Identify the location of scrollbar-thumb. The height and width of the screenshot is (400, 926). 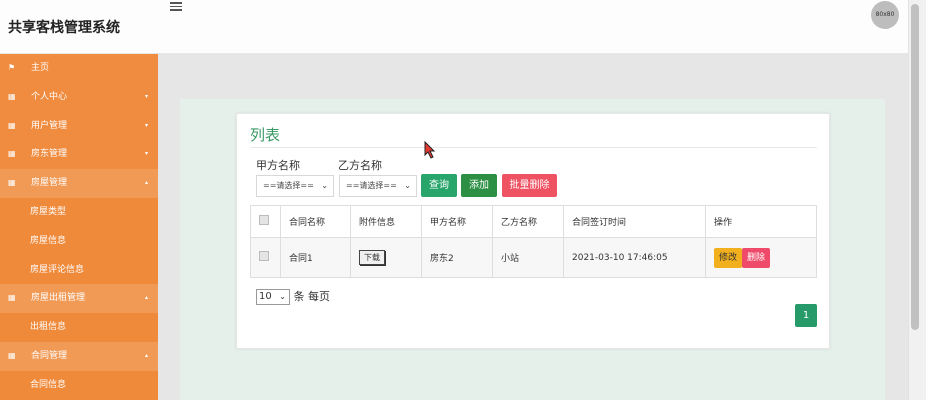
(915, 167).